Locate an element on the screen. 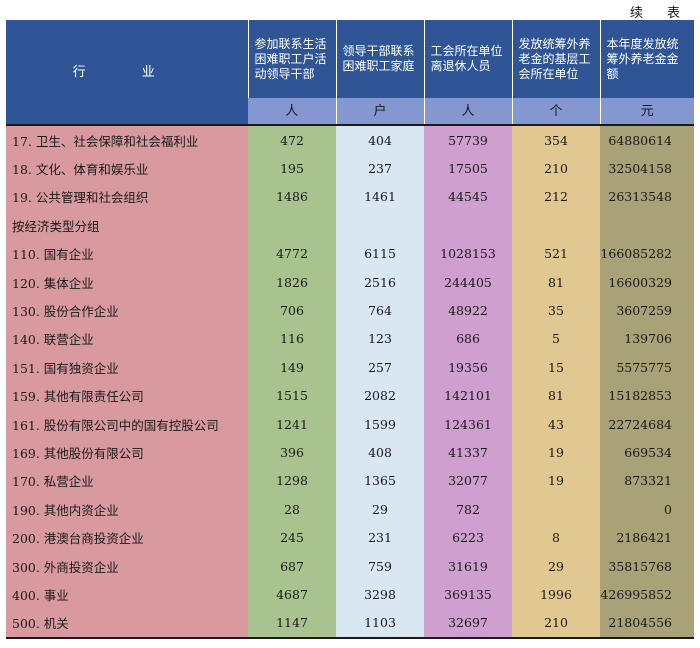  value-cell-col-3: 1028153 is located at coordinates (468, 253).